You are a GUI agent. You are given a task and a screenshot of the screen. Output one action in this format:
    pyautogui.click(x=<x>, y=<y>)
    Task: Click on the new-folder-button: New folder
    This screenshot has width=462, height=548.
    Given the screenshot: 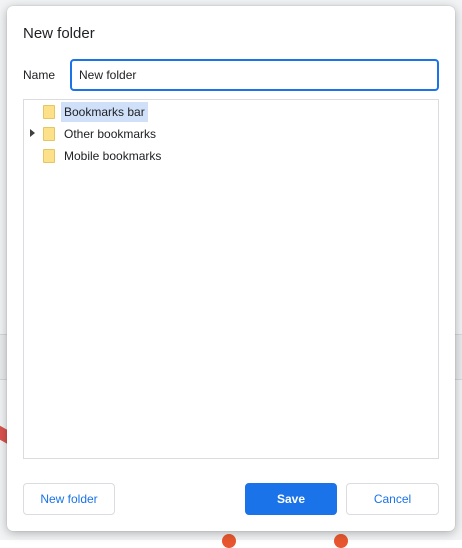 What is the action you would take?
    pyautogui.click(x=69, y=499)
    